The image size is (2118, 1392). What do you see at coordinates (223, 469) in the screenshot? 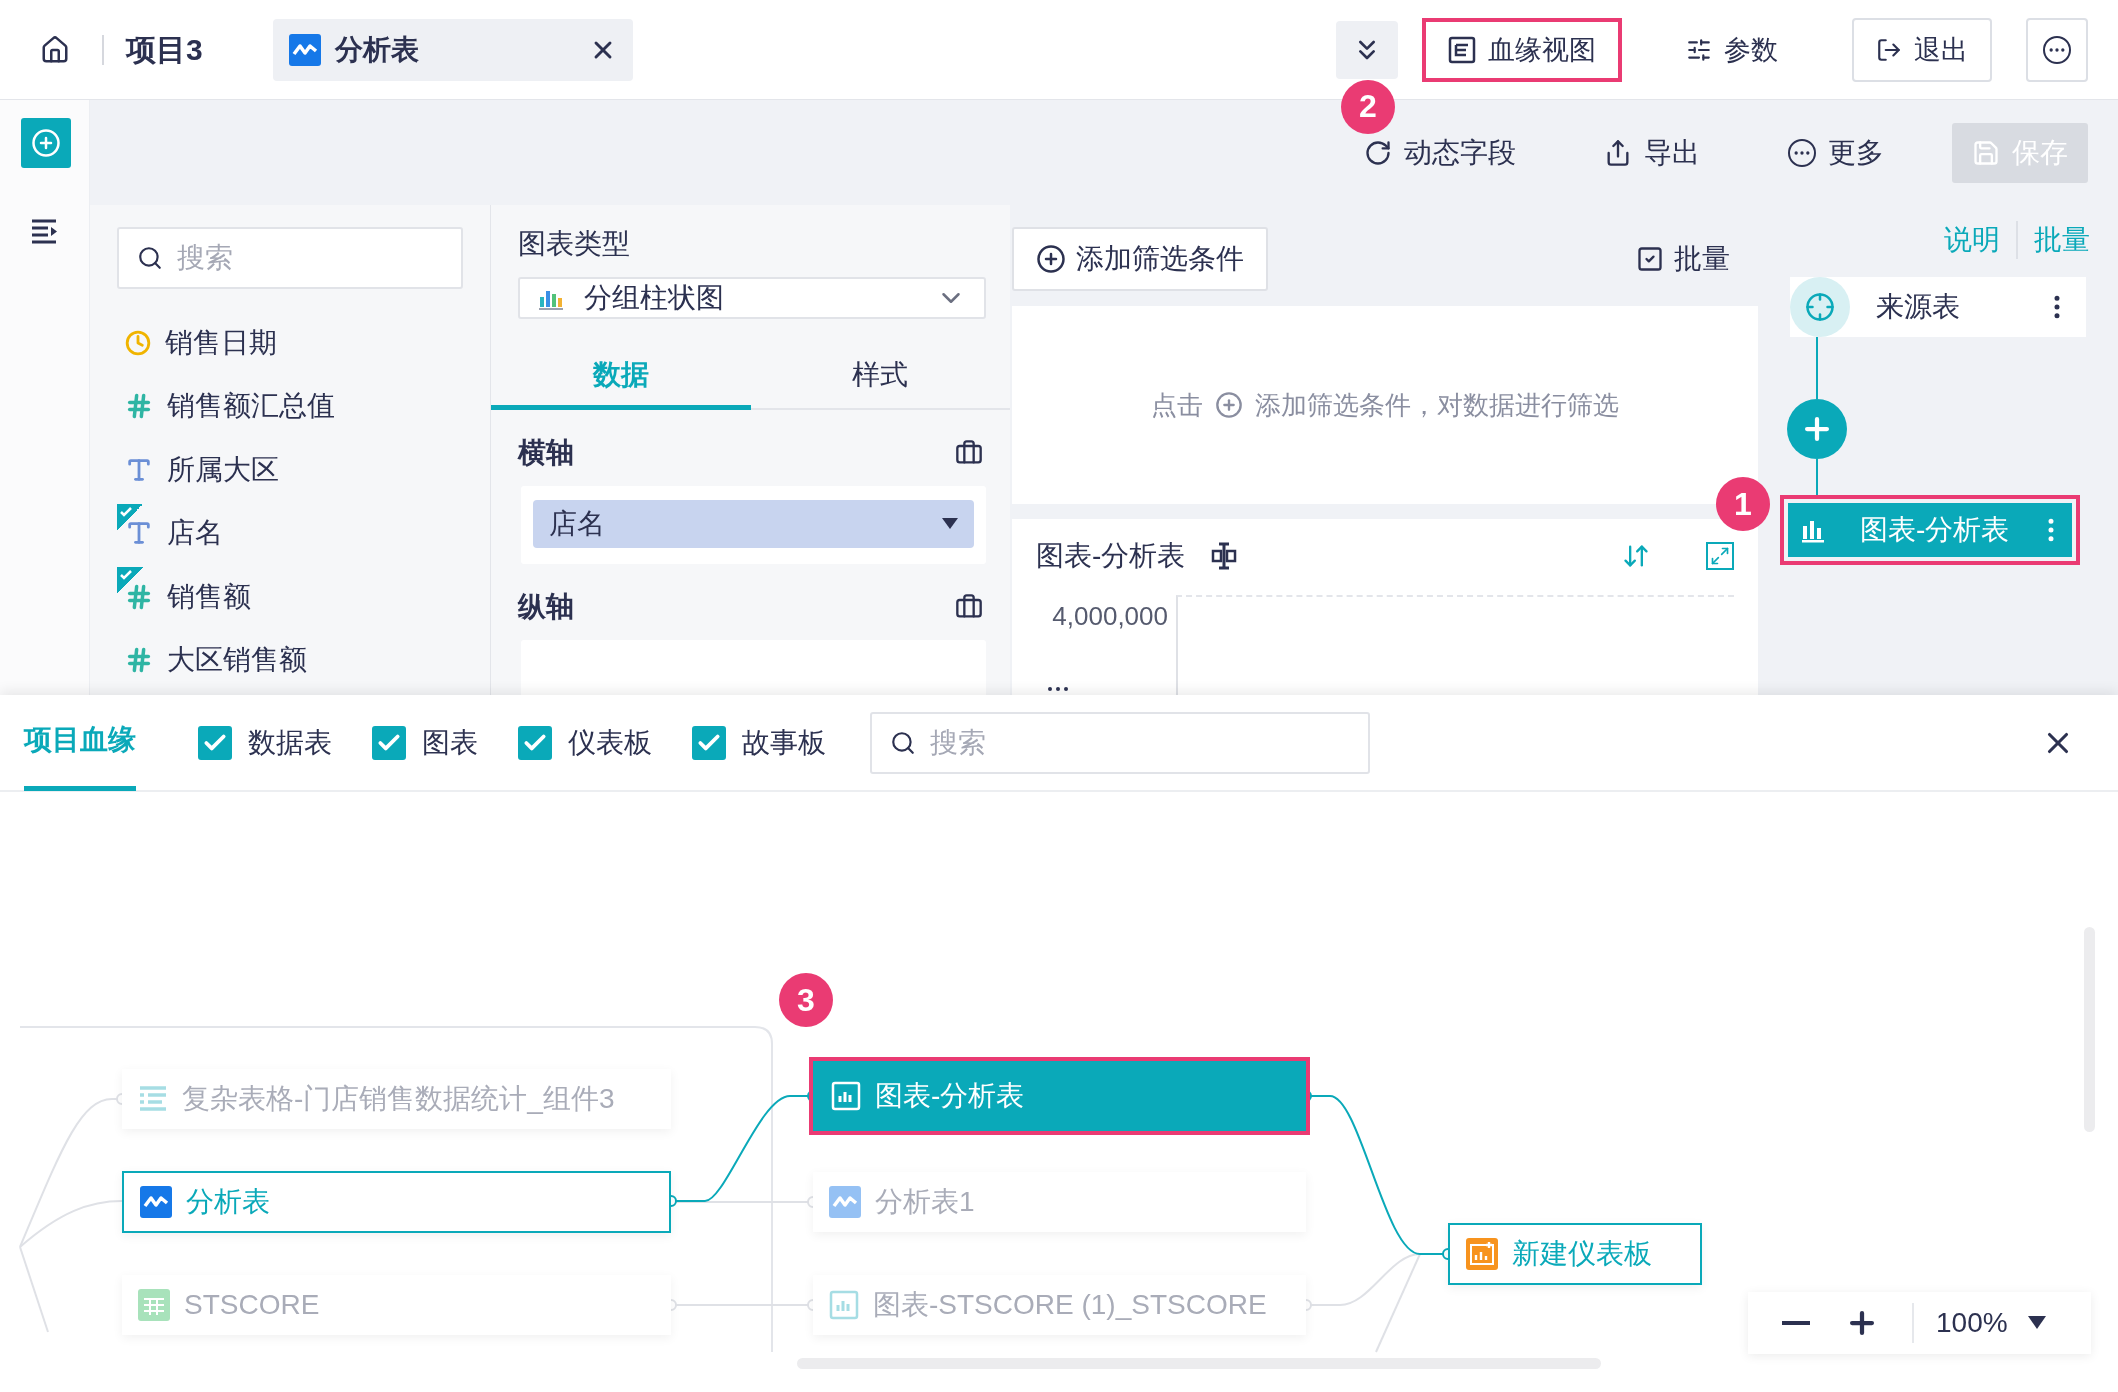
I see `field-label: 所属大区` at bounding box center [223, 469].